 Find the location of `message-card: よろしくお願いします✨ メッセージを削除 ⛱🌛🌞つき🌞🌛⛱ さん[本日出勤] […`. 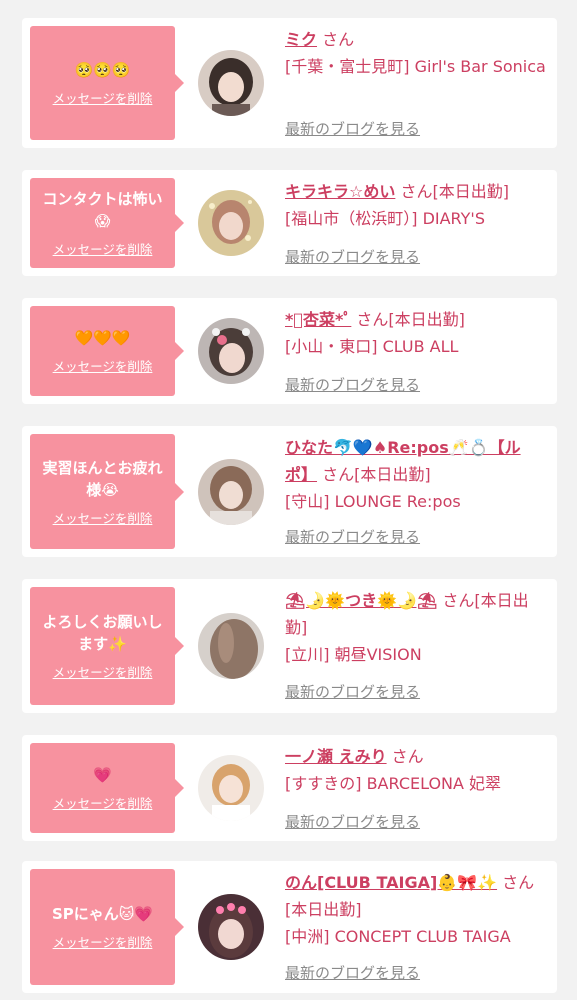

message-card: よろしくお願いします✨ メッセージを削除 ⛱🌛🌞つき🌞🌛⛱ さん[本日出勤] [… is located at coordinates (289, 646).